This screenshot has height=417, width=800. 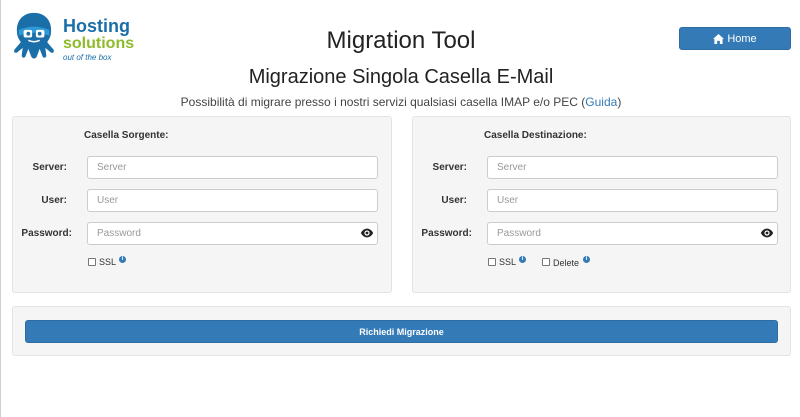 I want to click on destination-server-input, so click(x=632, y=167).